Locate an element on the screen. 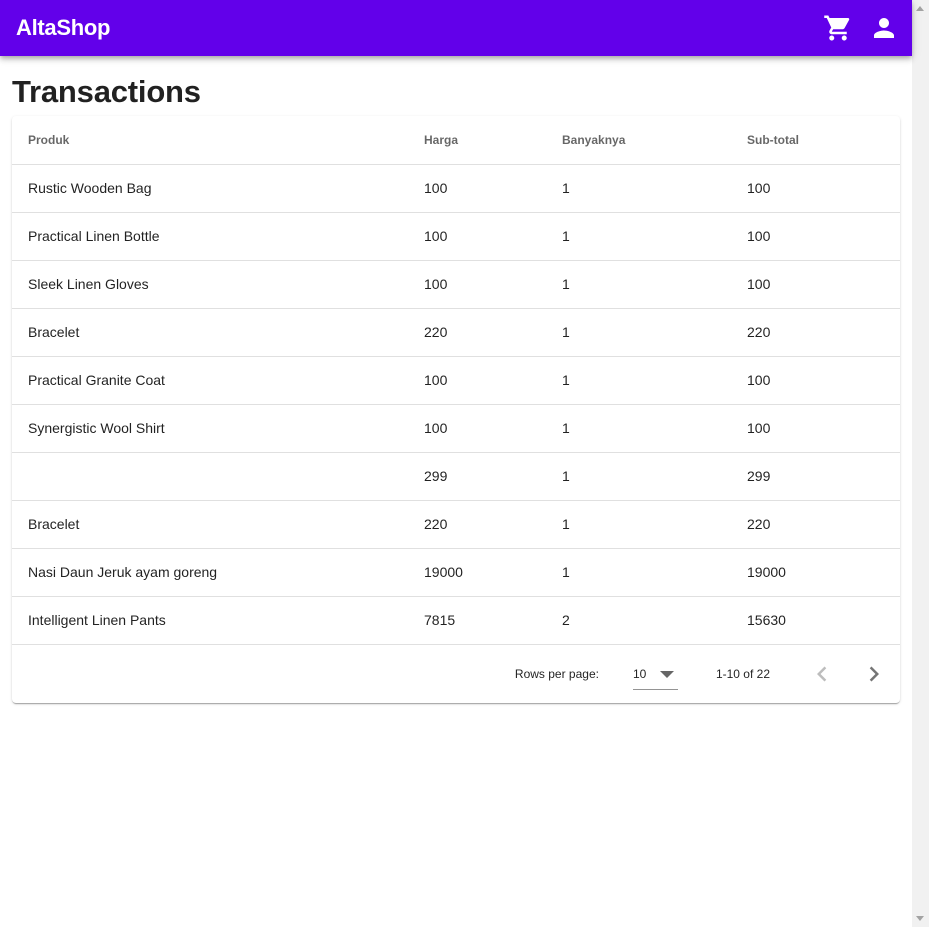 The width and height of the screenshot is (929, 927). brand-logo: AltaShop is located at coordinates (63, 28).